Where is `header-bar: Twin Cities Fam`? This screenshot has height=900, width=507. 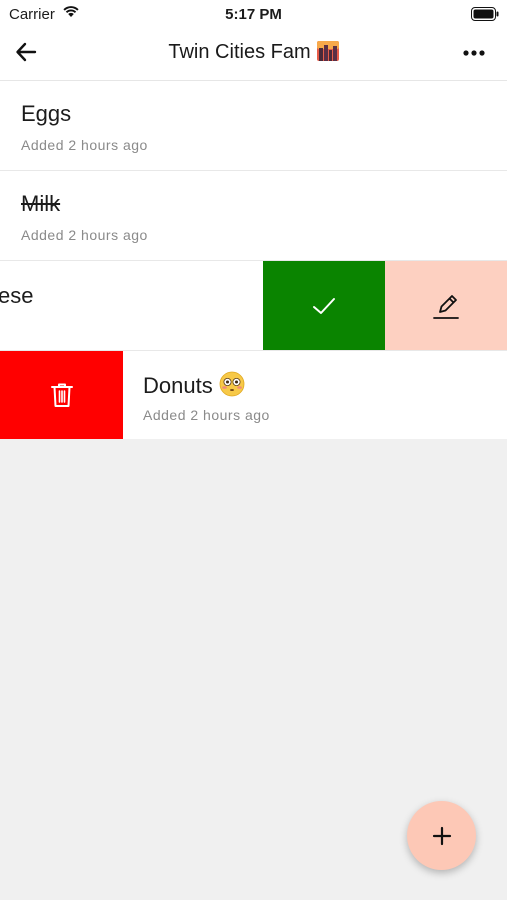 header-bar: Twin Cities Fam is located at coordinates (253, 54).